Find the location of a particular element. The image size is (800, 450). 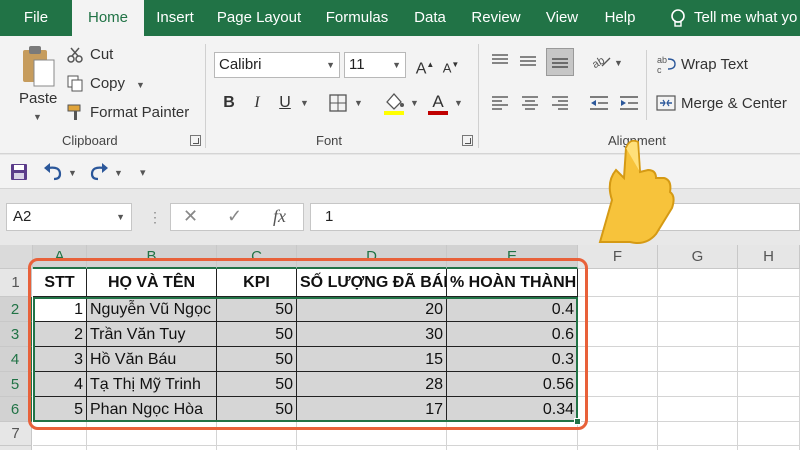

bottom-align-button is located at coordinates (560, 62).